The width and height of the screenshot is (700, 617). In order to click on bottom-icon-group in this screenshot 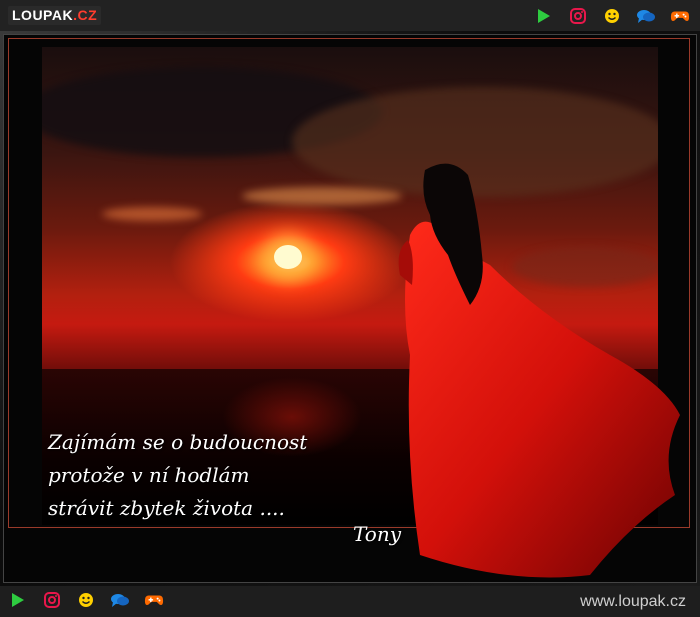, I will do `click(86, 600)`.